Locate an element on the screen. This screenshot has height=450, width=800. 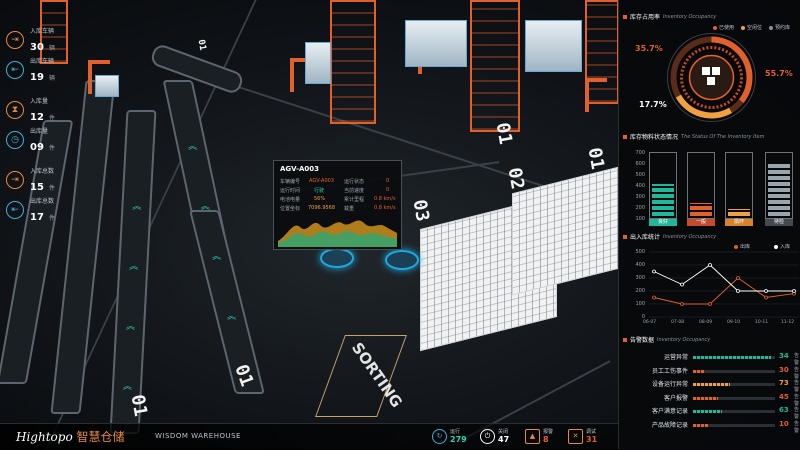
brand-cn: 智慧仓储 is located at coordinates (100, 437).